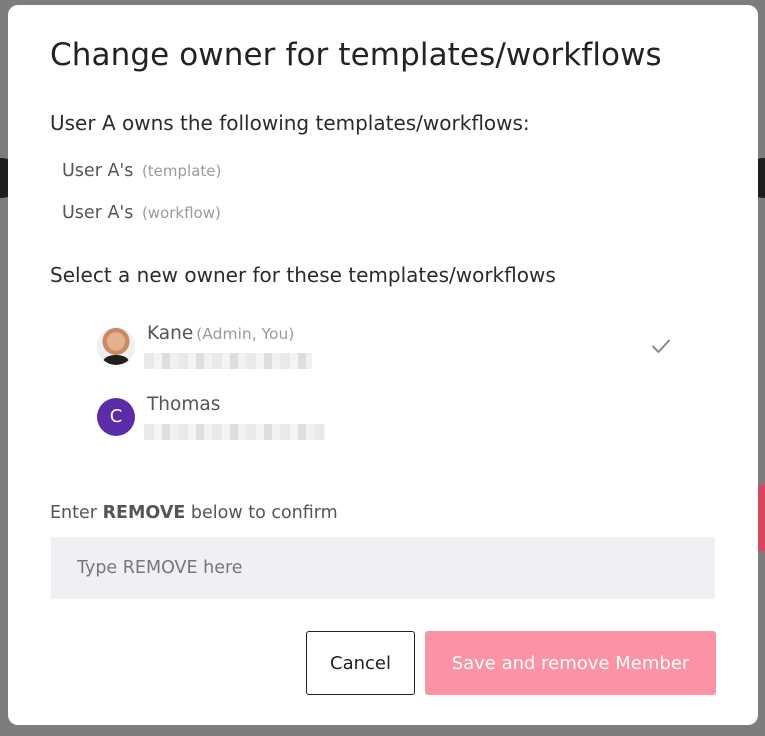 This screenshot has height=736, width=765. I want to click on avatar: C, so click(116, 417).